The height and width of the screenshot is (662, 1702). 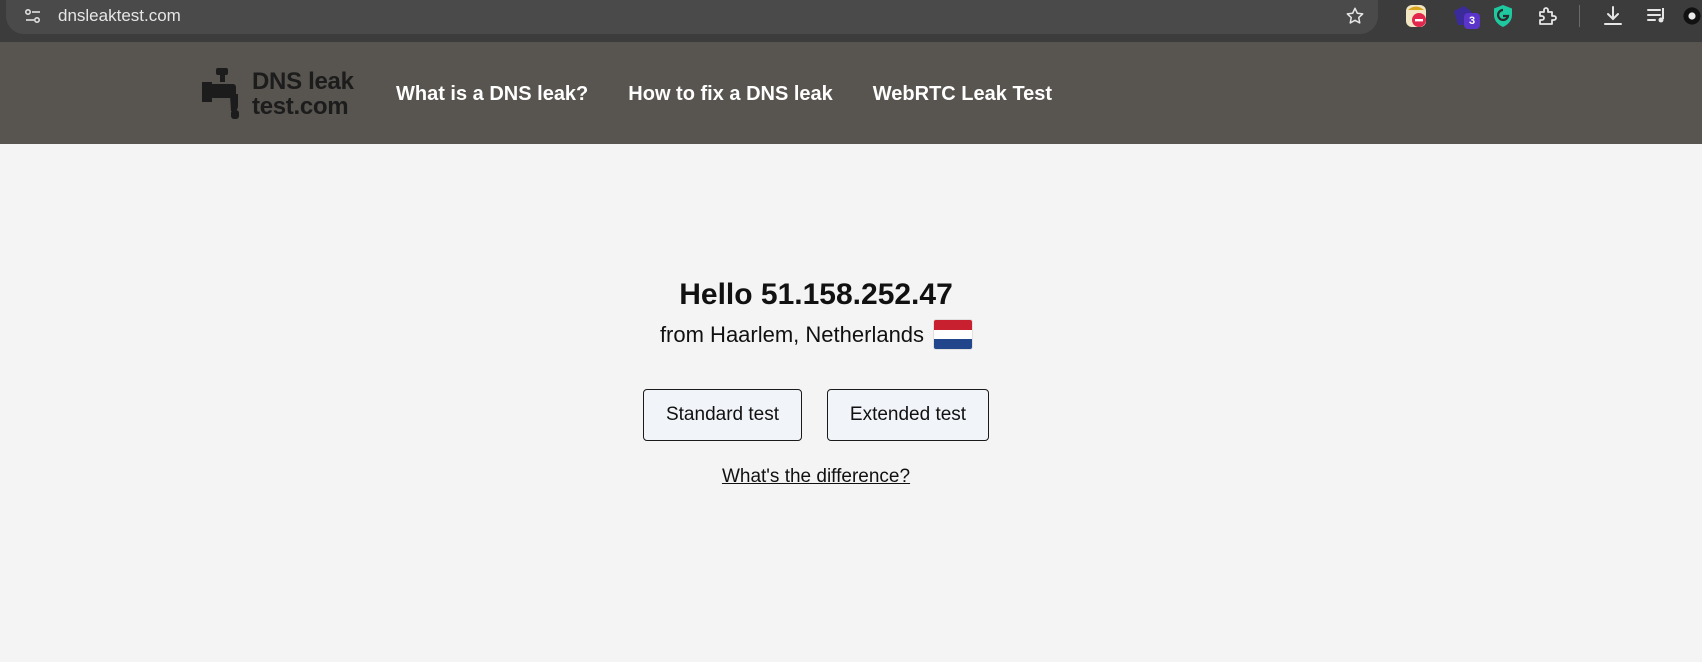 I want to click on netherlands-flag-icon, so click(x=953, y=334).